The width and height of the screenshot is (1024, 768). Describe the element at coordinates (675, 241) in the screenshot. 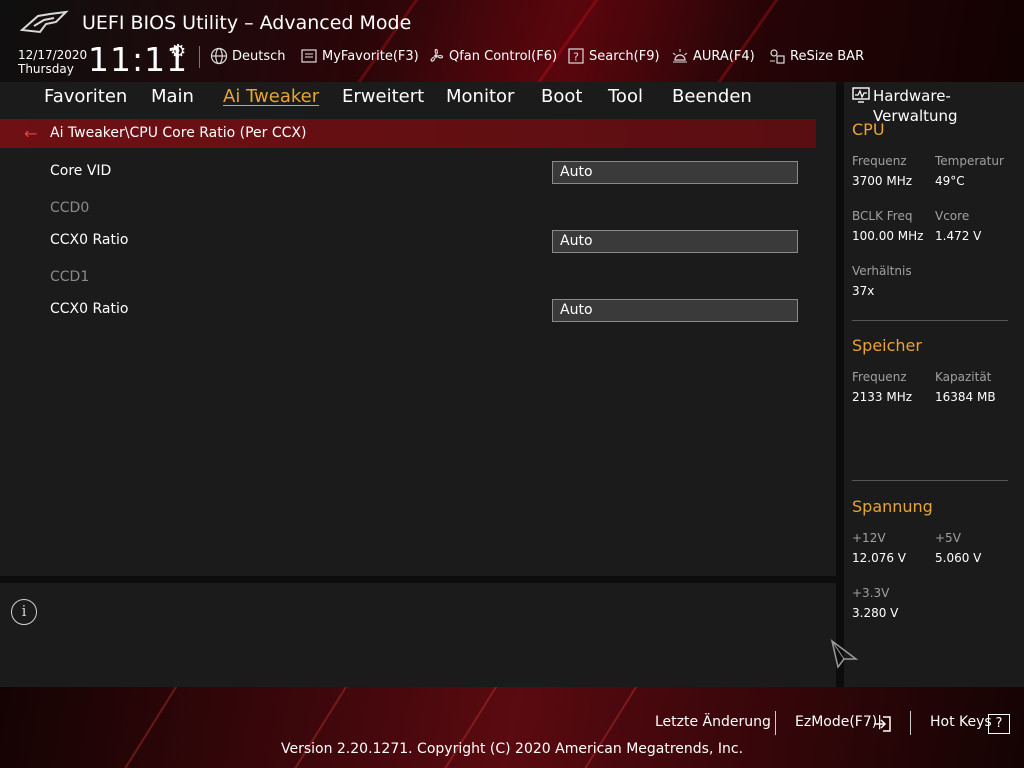

I see `ccd0-ccx0-ratio-select: Auto` at that location.